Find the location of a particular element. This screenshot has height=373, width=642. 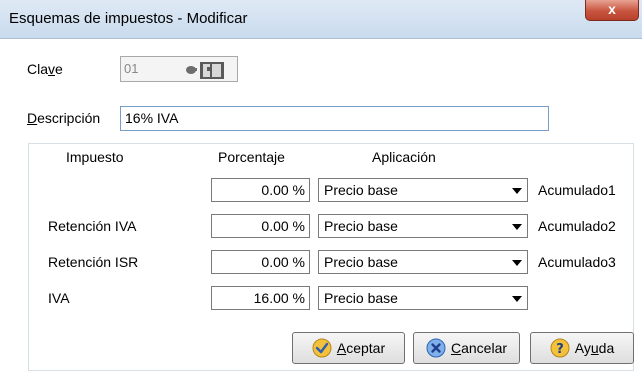

aceptar-label: Aceptar is located at coordinates (361, 348).